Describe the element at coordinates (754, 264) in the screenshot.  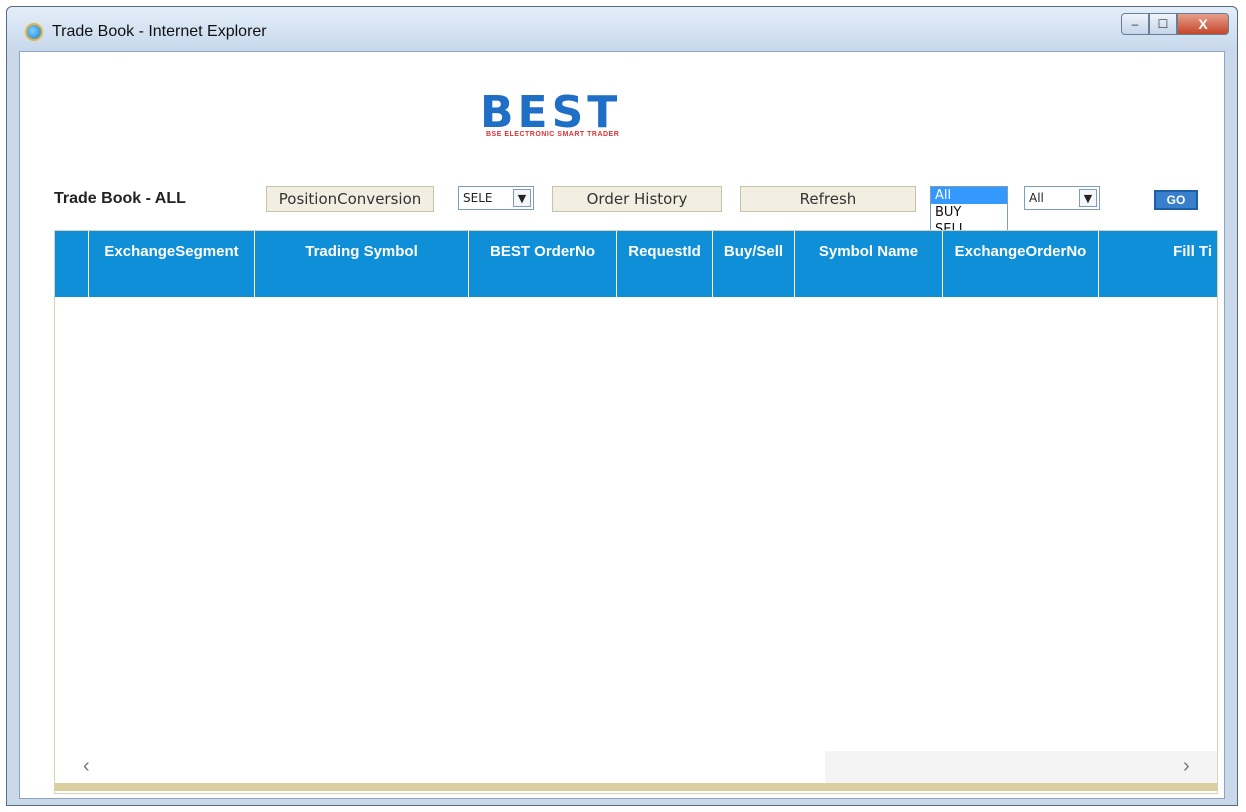
I see `column-header-buy-sell: Buy/Sell` at that location.